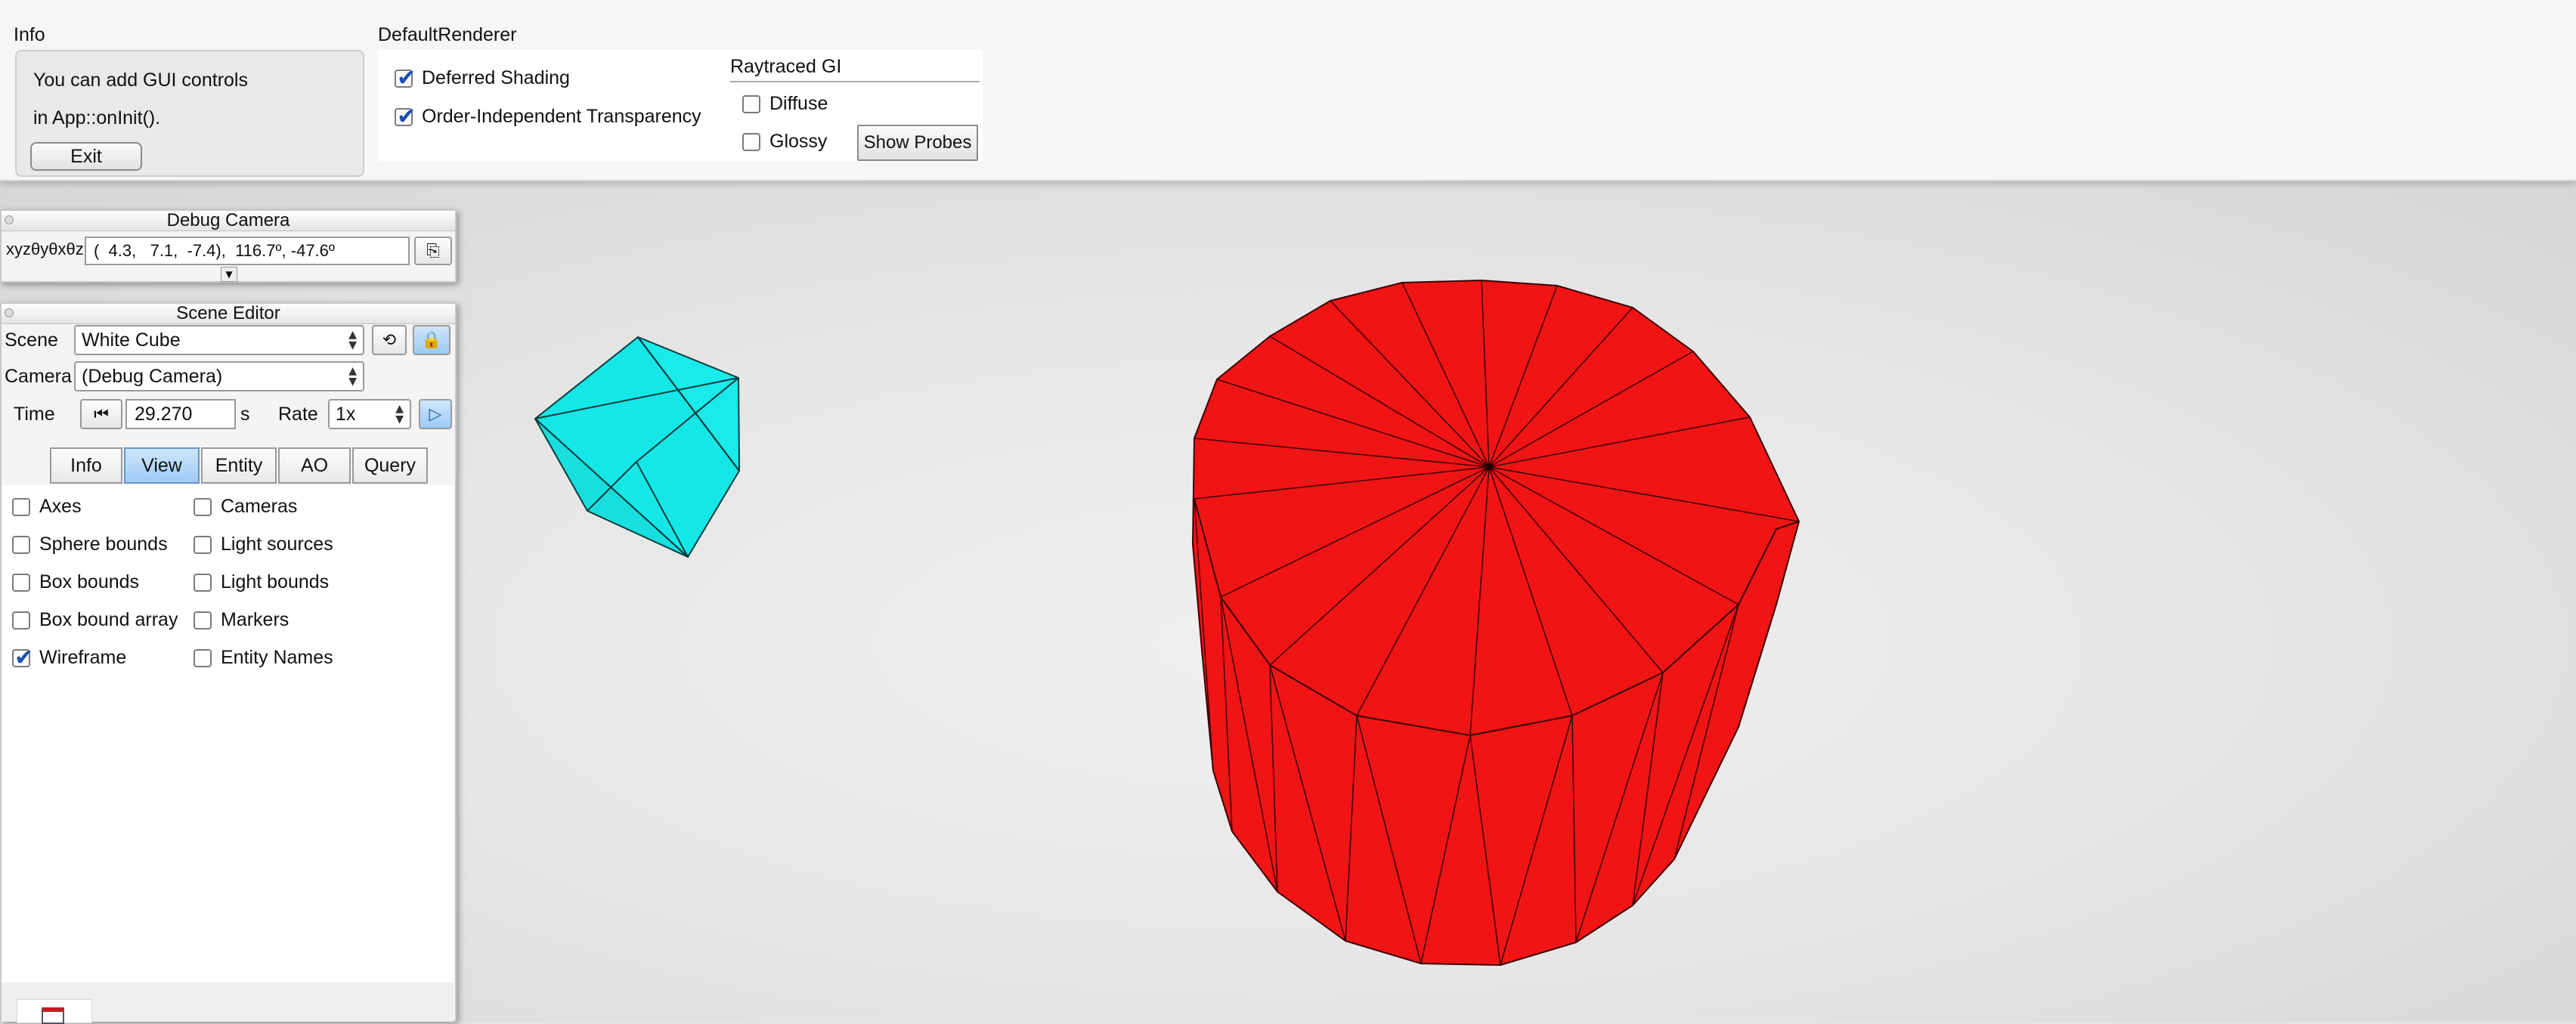 This screenshot has height=1024, width=2576. Describe the element at coordinates (219, 340) in the screenshot. I see `scene-select: White Cube ▲ ▼` at that location.